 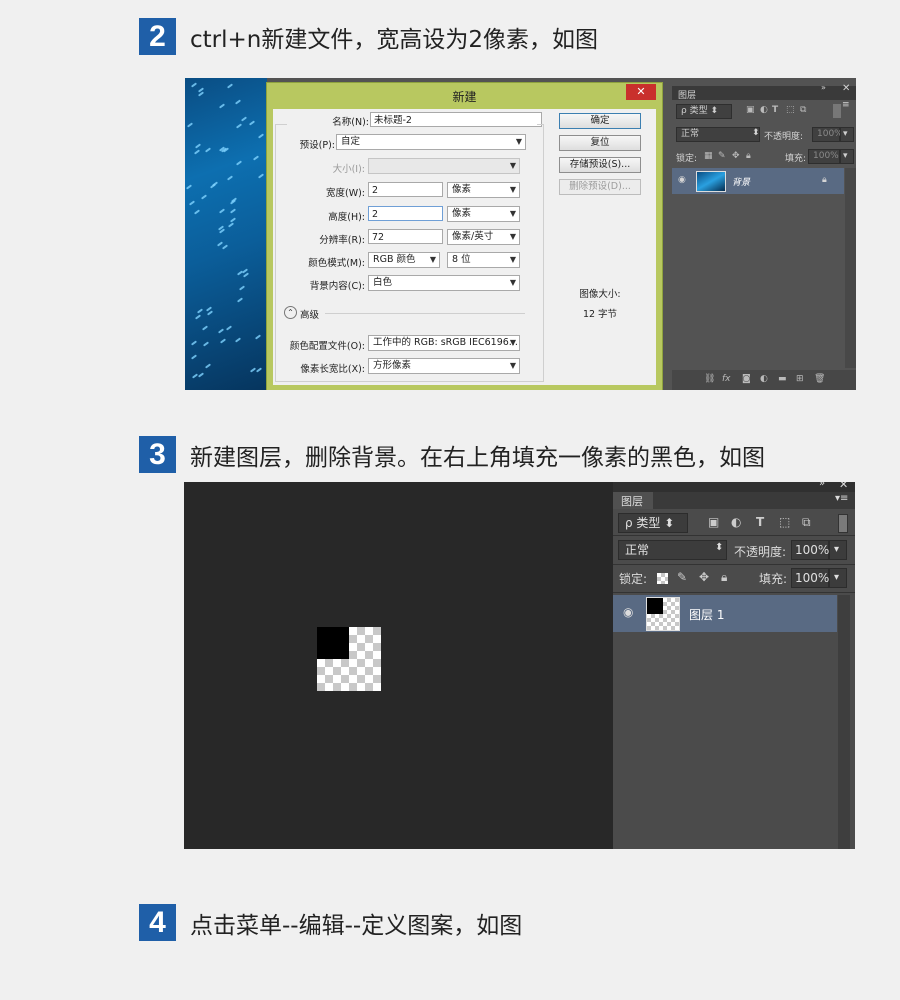 I want to click on reset-button: 复位, so click(x=600, y=143).